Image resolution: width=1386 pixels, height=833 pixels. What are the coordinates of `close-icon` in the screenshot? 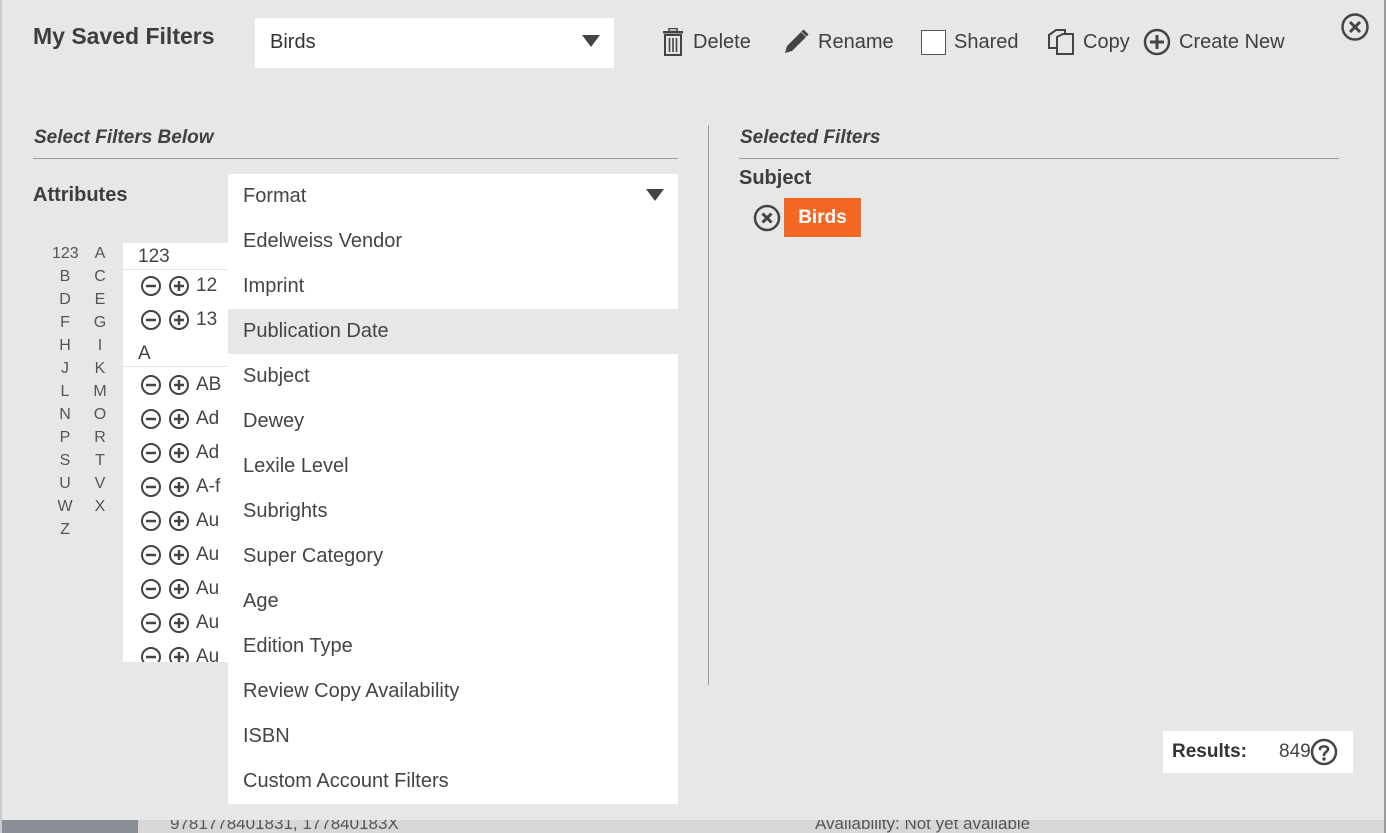 It's located at (1355, 27).